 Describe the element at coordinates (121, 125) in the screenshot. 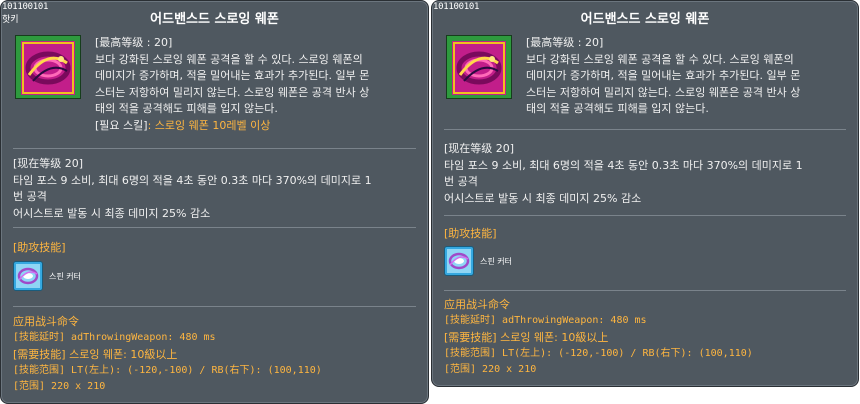

I see `required-skill-label: [필요 스킬]` at that location.